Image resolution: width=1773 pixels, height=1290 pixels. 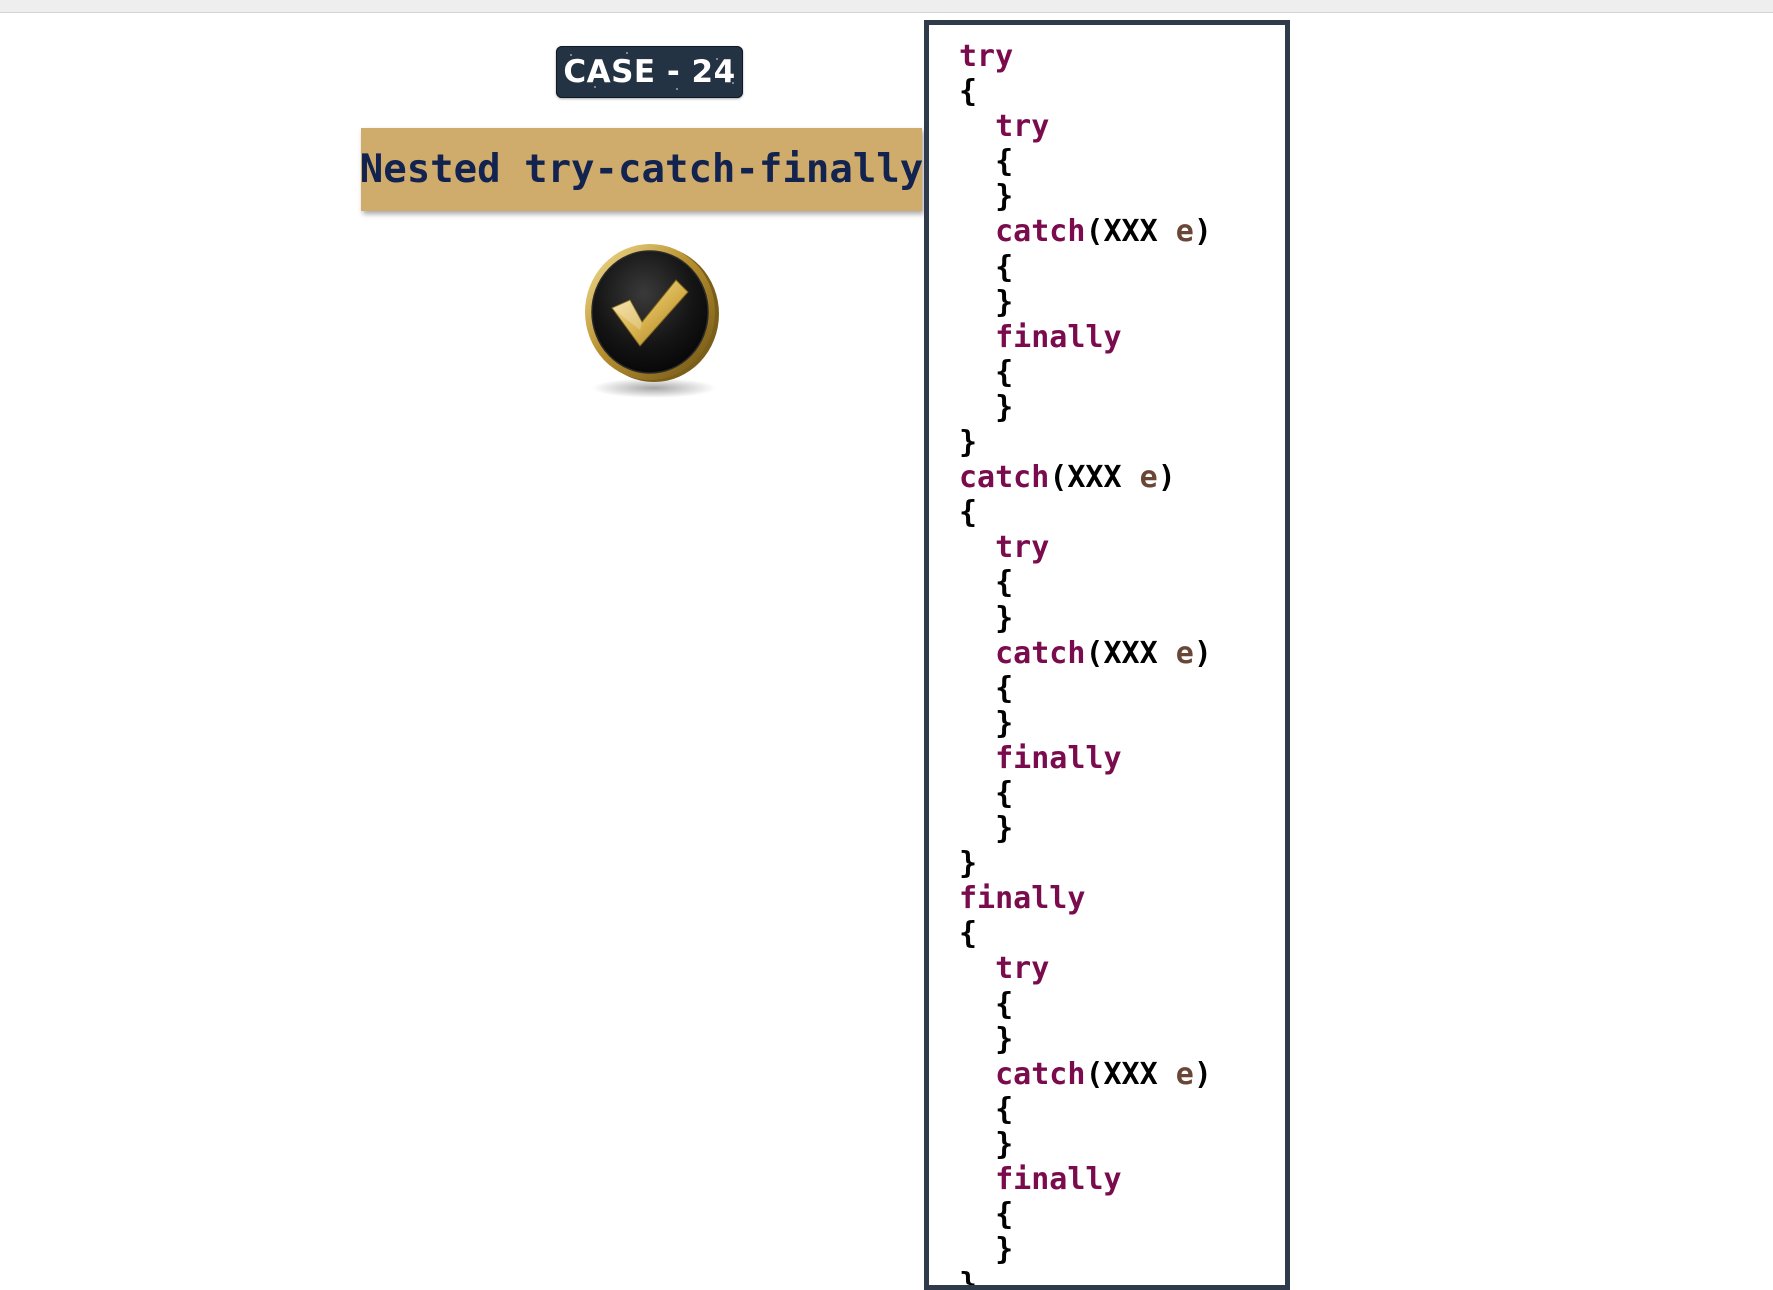 I want to click on case-badge: CASE - 24, so click(x=649, y=72).